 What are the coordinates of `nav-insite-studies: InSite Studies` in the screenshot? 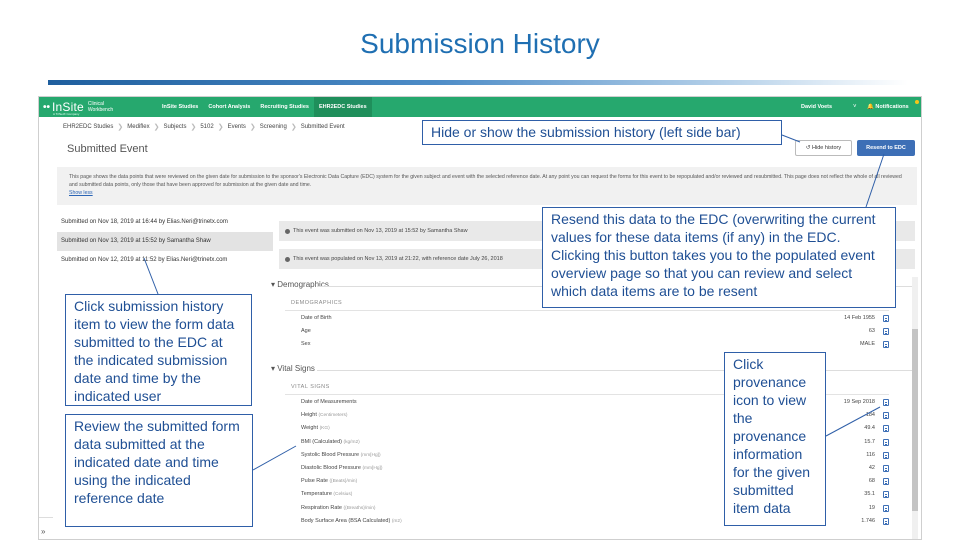 It's located at (180, 107).